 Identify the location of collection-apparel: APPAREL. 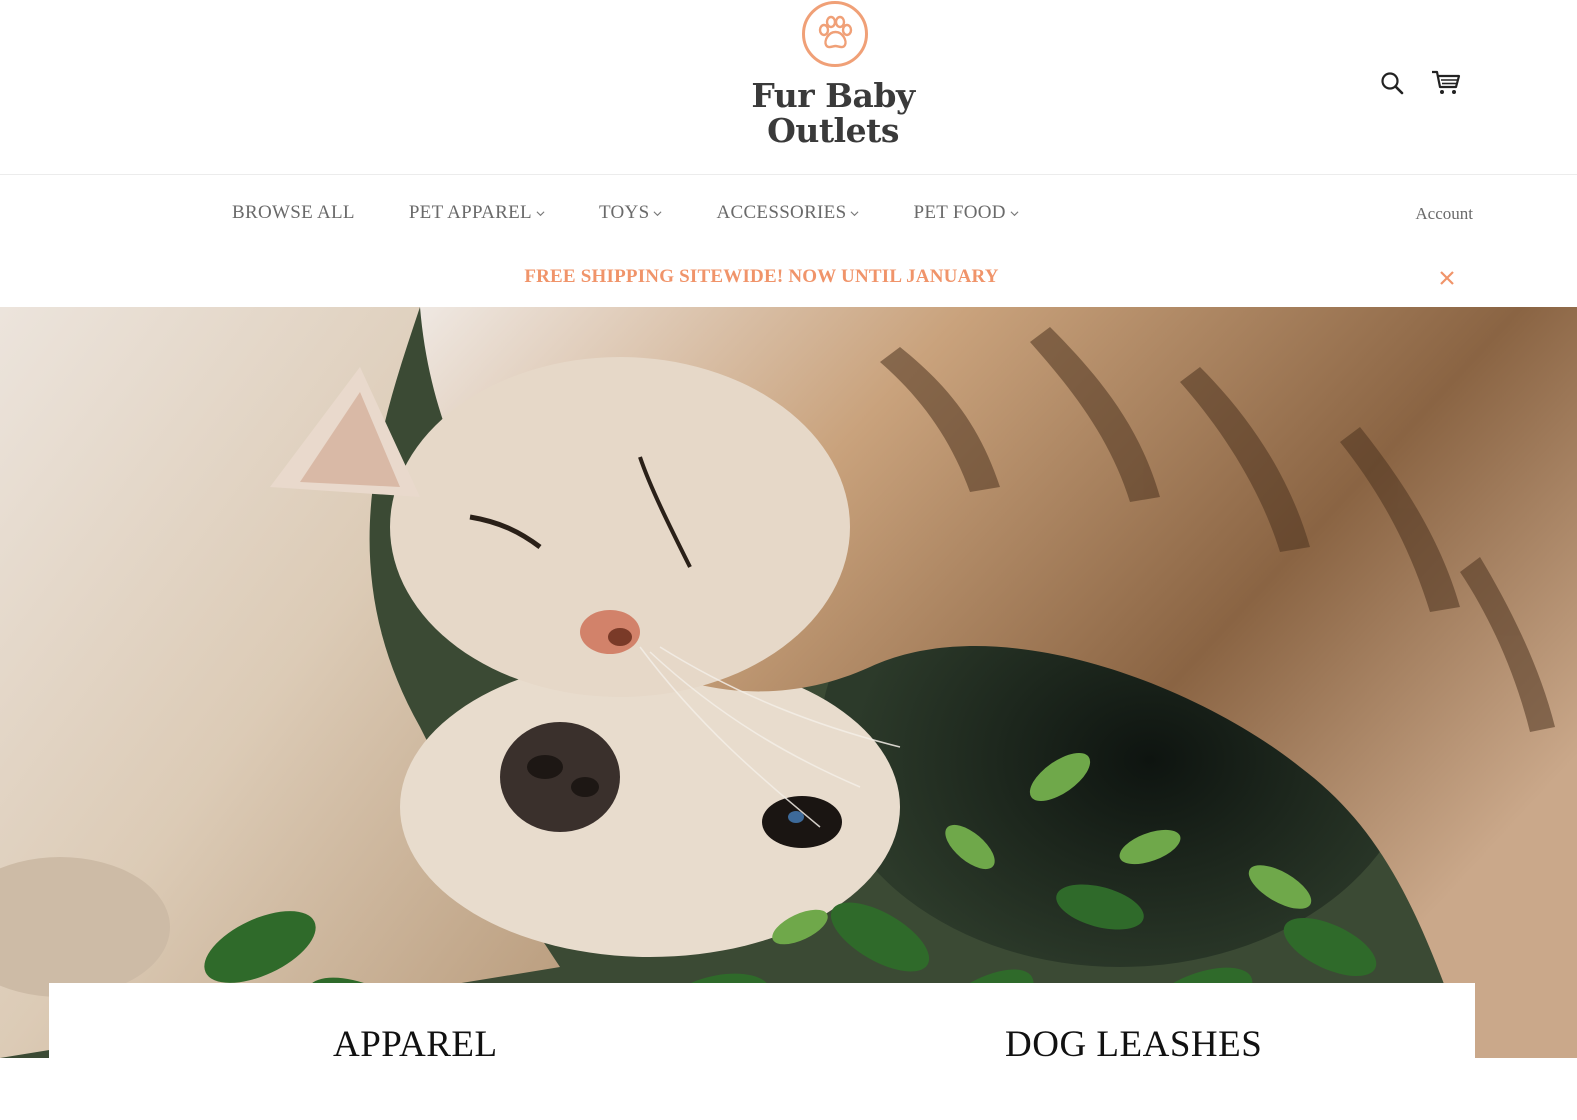
(415, 1044).